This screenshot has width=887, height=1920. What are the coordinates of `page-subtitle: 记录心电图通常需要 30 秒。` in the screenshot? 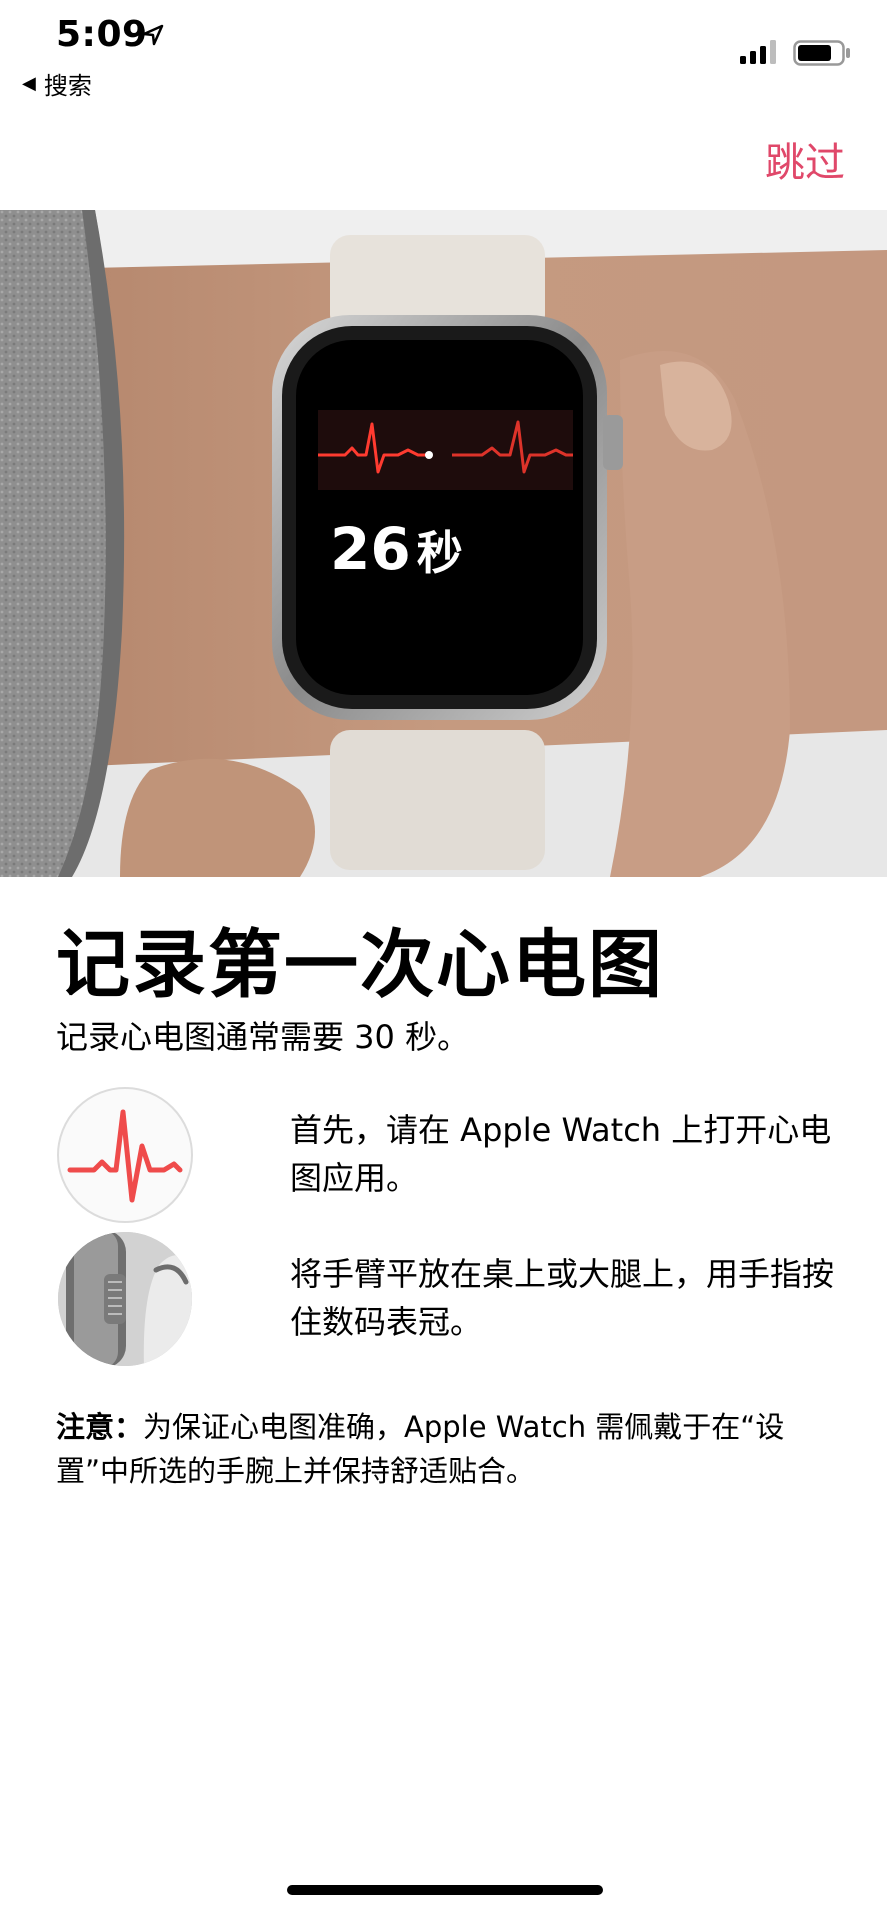 It's located at (263, 1037).